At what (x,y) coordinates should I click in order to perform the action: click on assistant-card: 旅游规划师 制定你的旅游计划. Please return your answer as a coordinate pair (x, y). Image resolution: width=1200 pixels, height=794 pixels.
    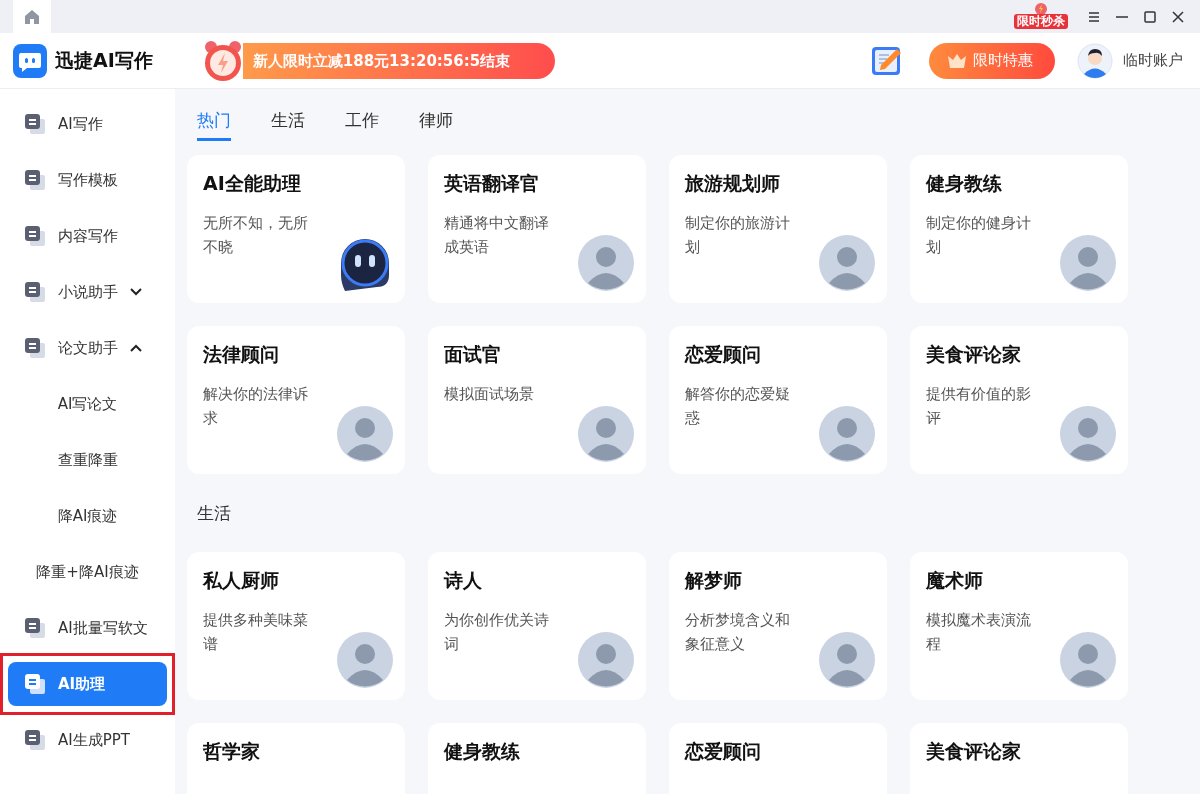
    Looking at the image, I should click on (778, 229).